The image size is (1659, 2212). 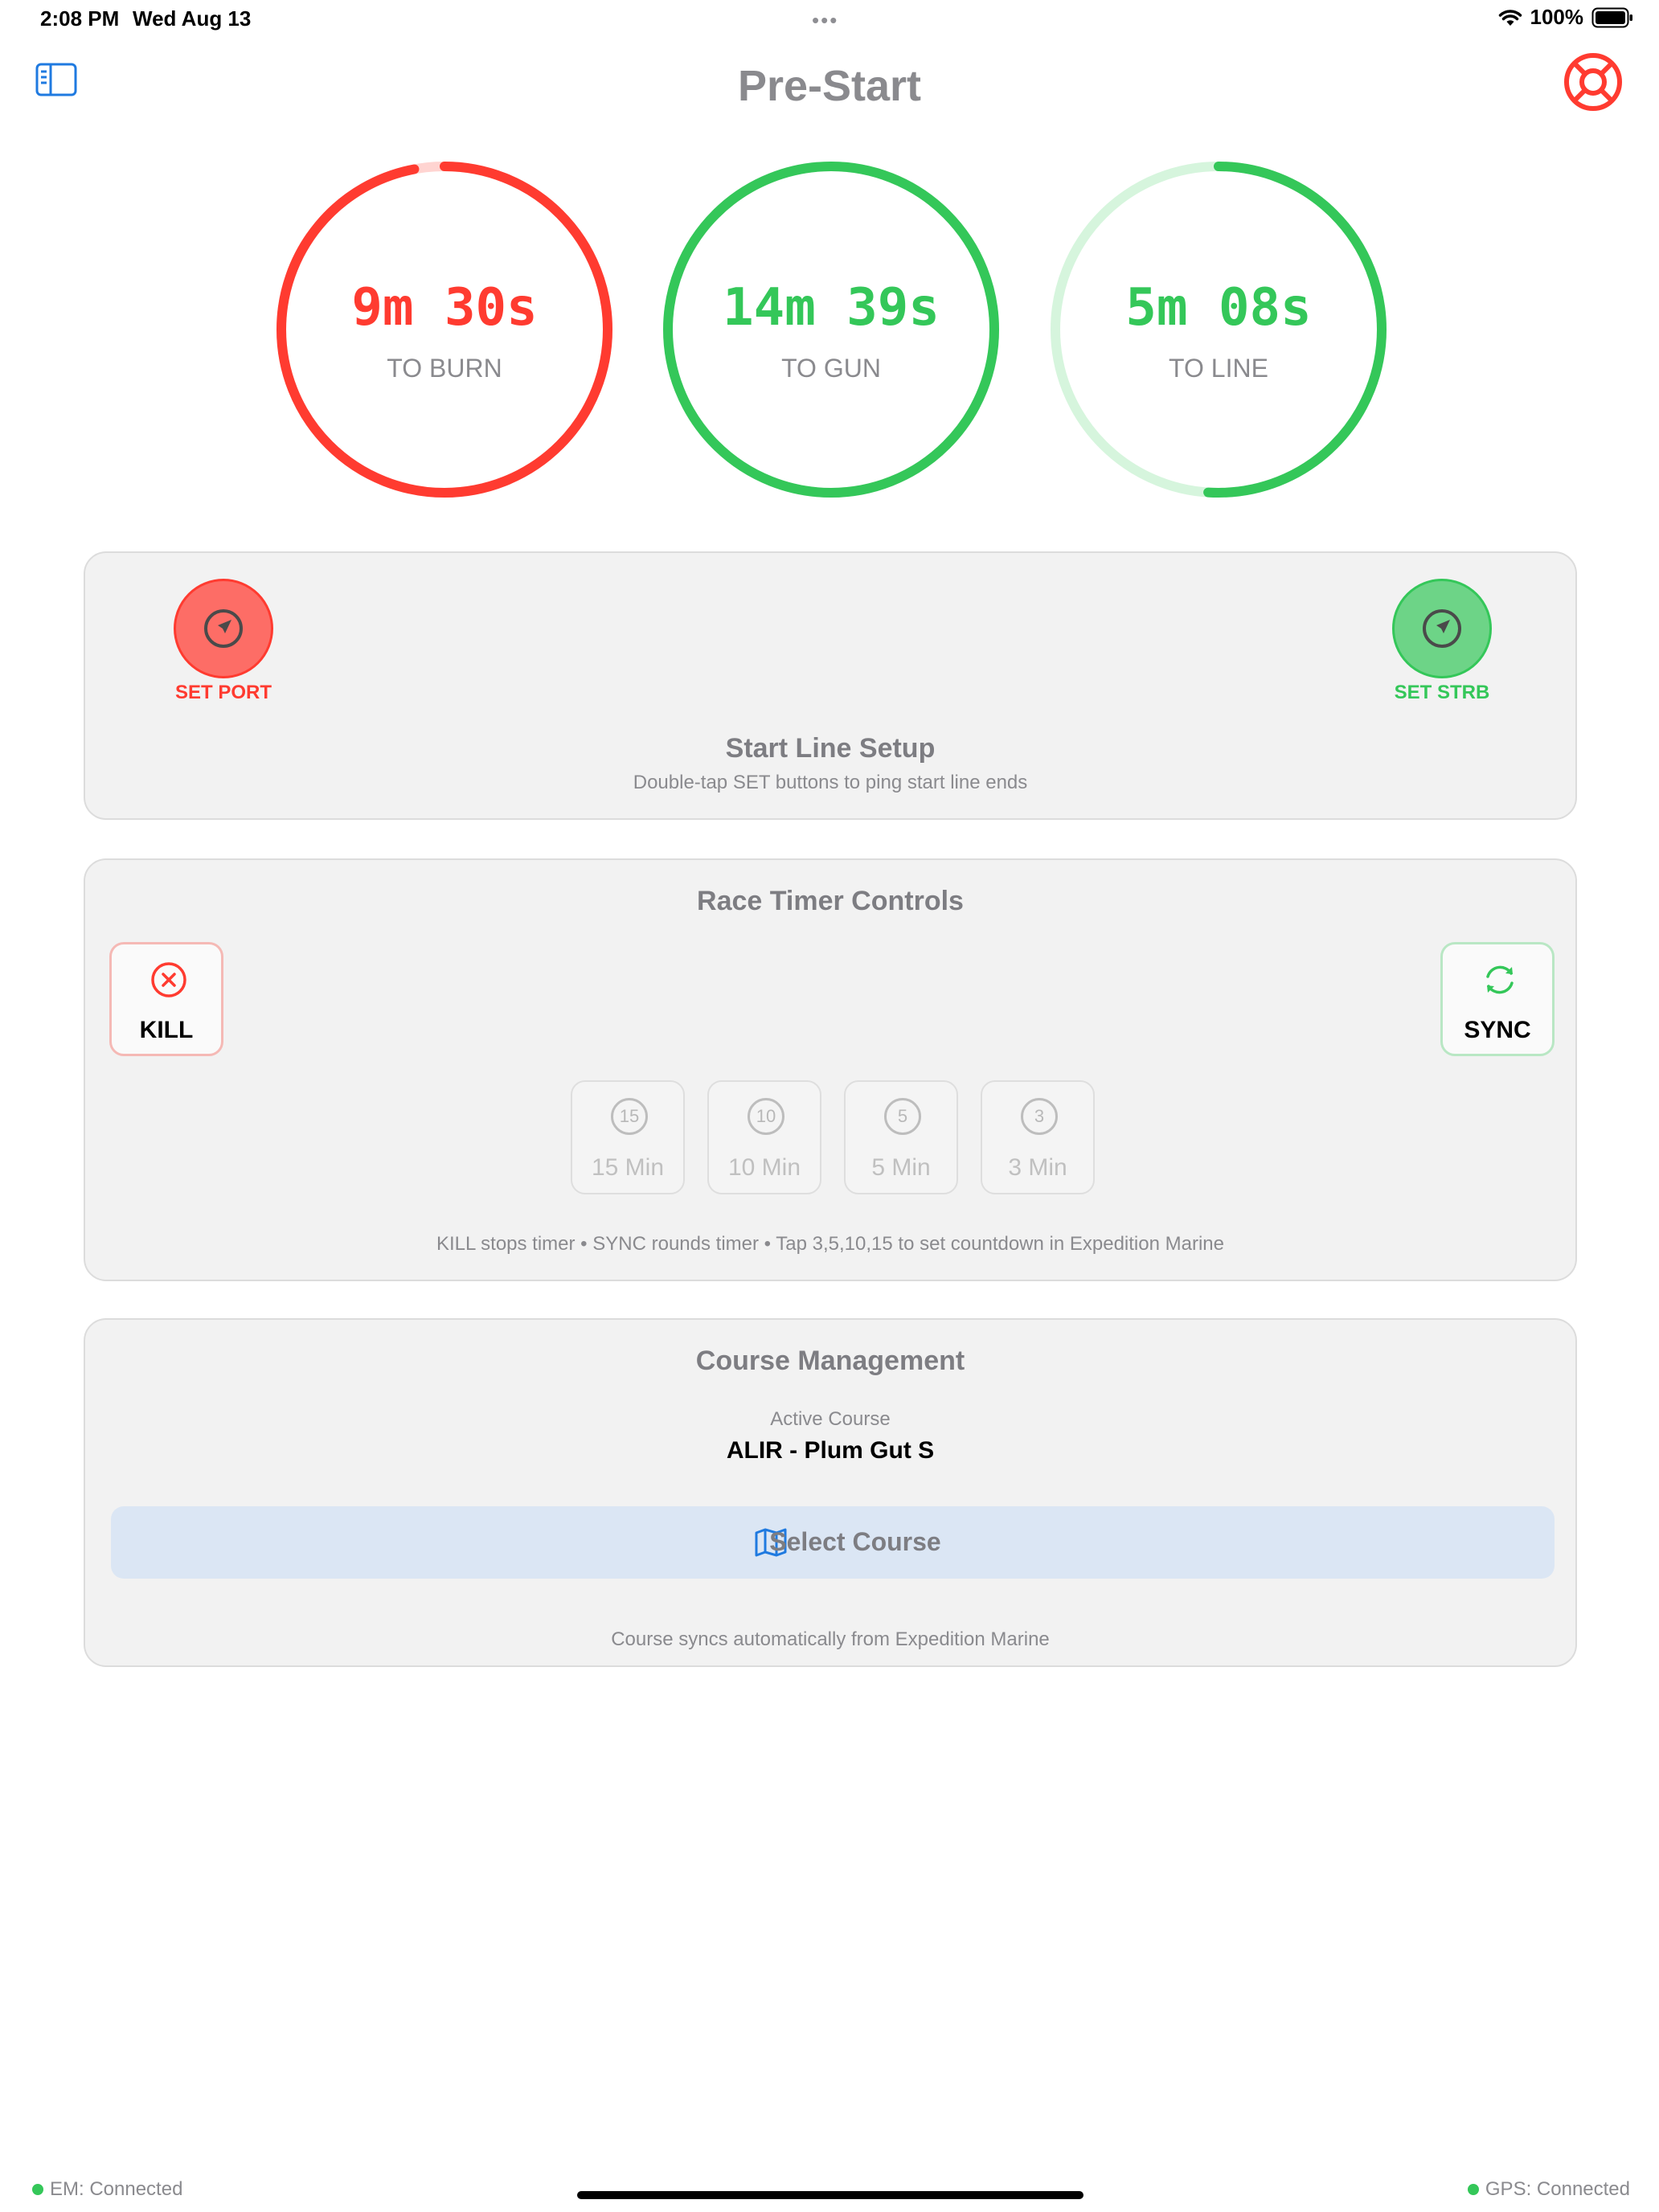 What do you see at coordinates (1497, 1030) in the screenshot?
I see `sync-label: SYNC` at bounding box center [1497, 1030].